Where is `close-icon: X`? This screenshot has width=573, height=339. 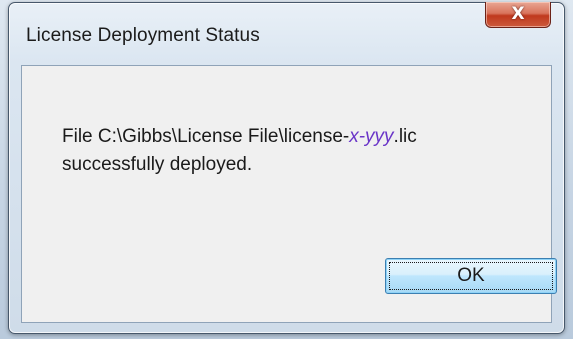
close-icon: X is located at coordinates (518, 14).